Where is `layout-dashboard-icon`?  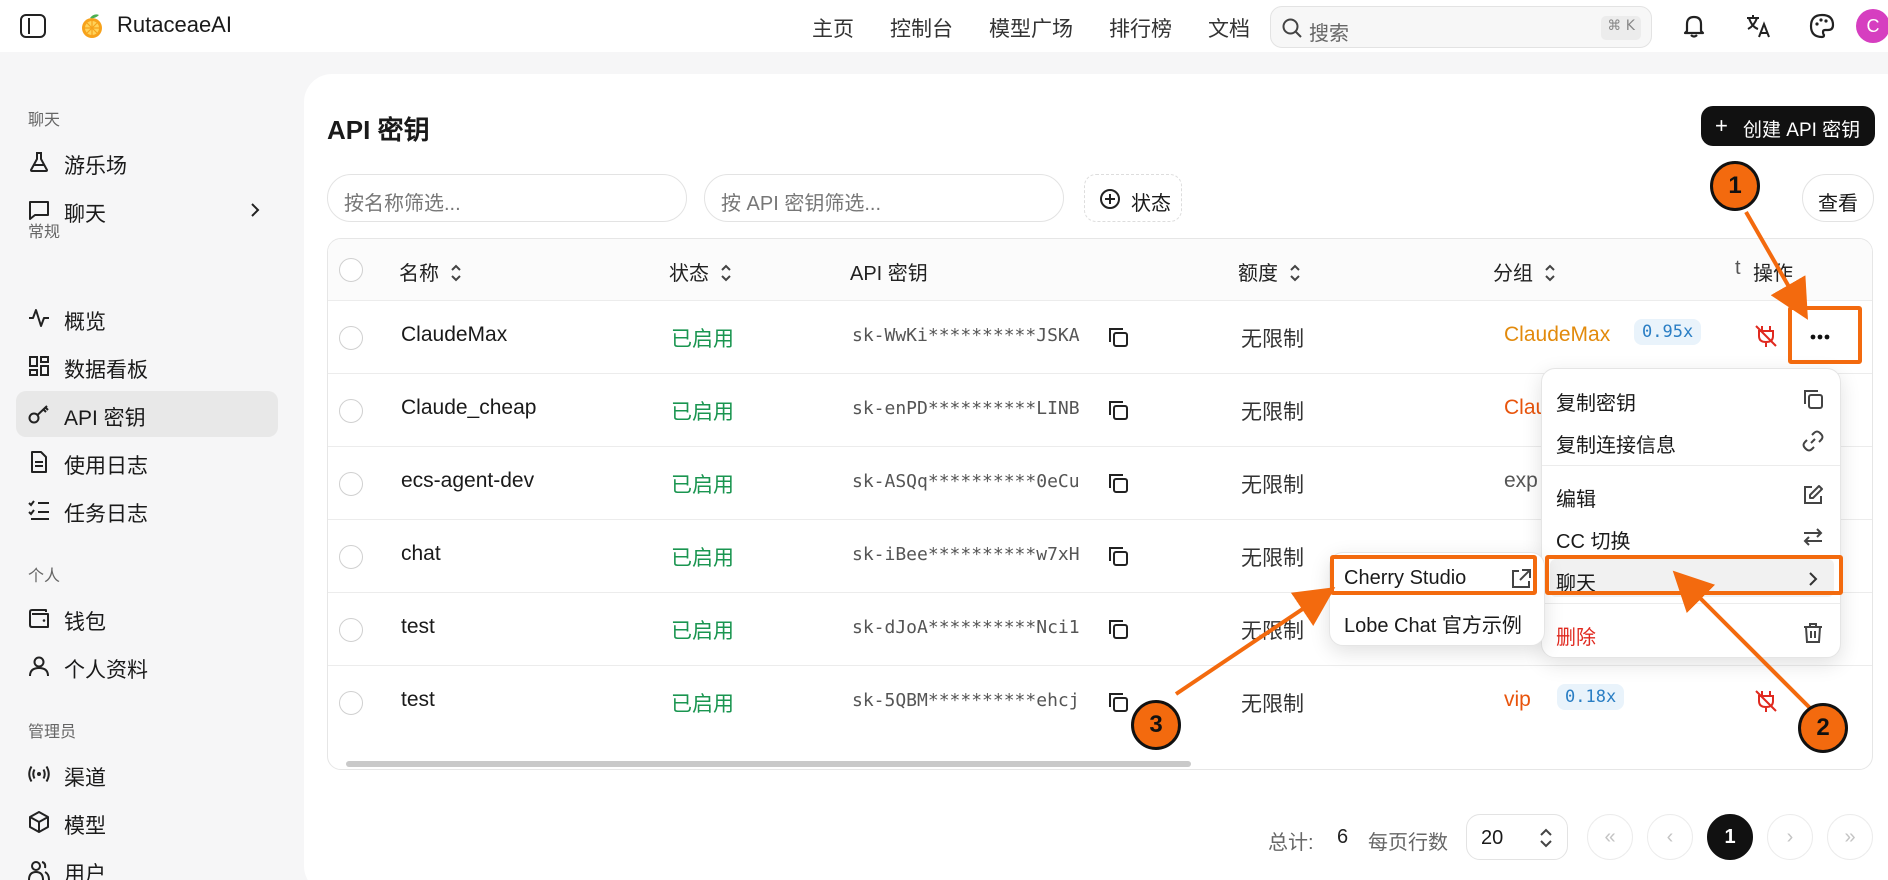
layout-dashboard-icon is located at coordinates (39, 366).